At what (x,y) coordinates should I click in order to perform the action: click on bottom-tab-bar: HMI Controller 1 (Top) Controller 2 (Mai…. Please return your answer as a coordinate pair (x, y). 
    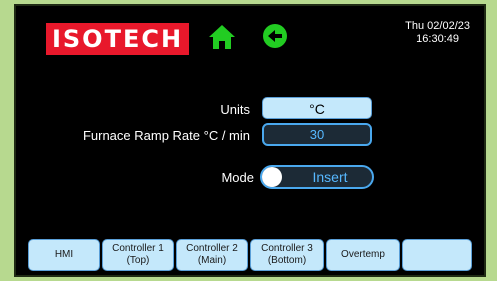
    Looking at the image, I should click on (250, 256).